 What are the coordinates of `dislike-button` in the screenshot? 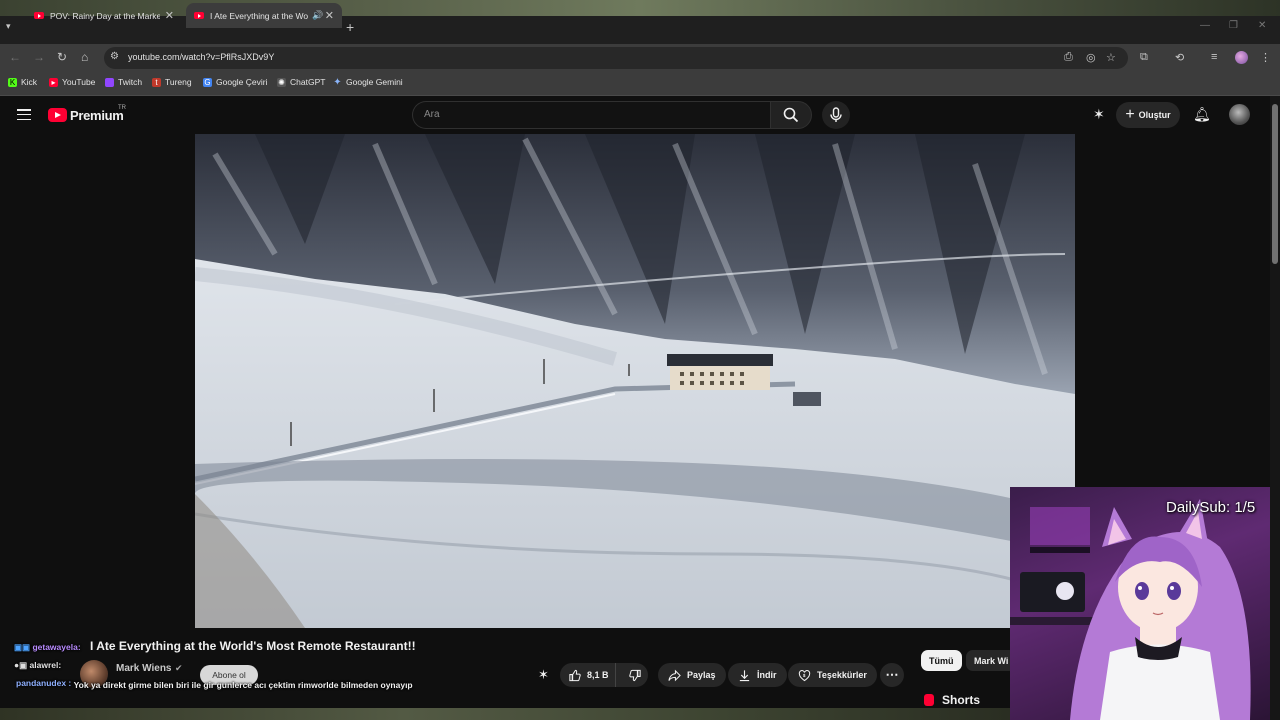 It's located at (635, 675).